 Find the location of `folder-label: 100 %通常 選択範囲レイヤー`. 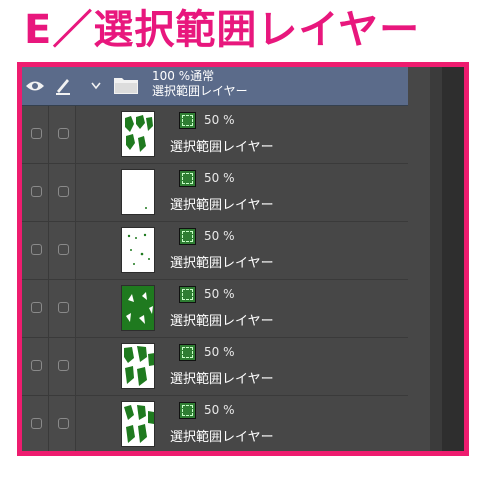

folder-label: 100 %通常 選択範囲レイヤー is located at coordinates (200, 84).